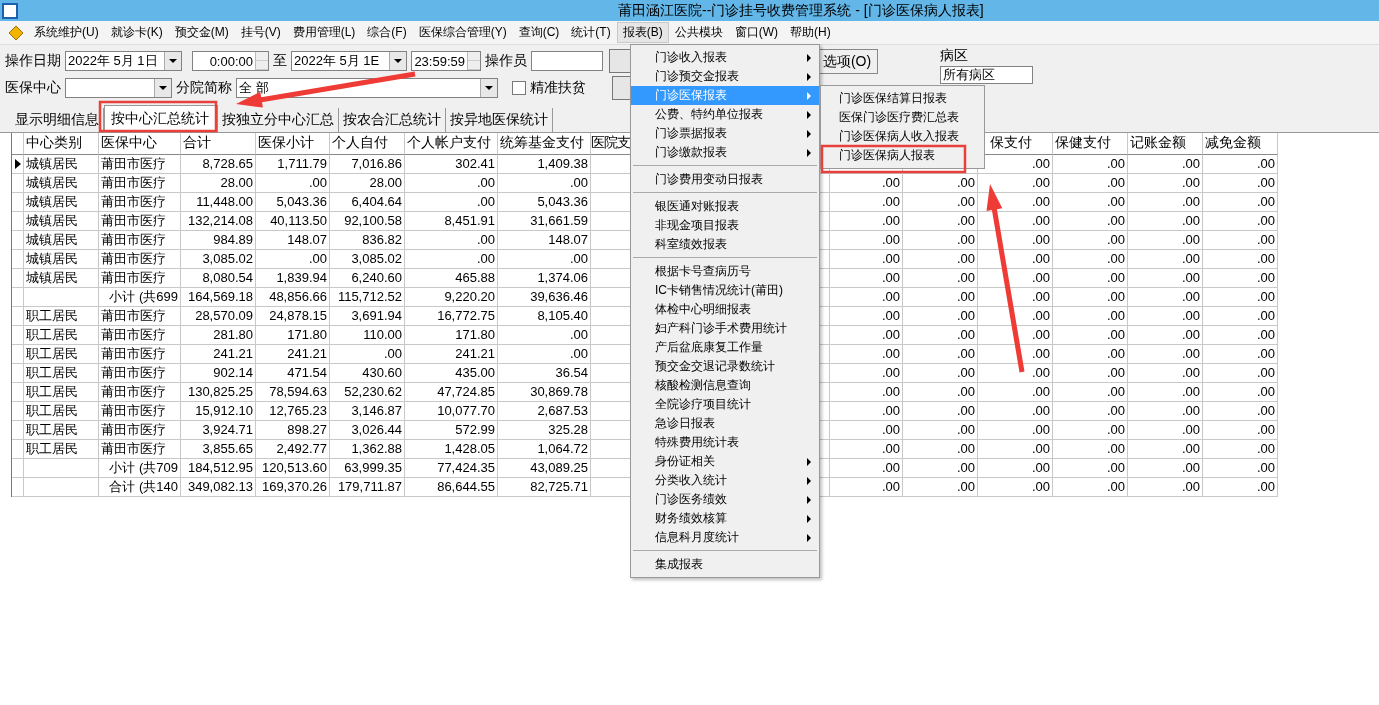  Describe the element at coordinates (18, 164) in the screenshot. I see `row-header` at that location.